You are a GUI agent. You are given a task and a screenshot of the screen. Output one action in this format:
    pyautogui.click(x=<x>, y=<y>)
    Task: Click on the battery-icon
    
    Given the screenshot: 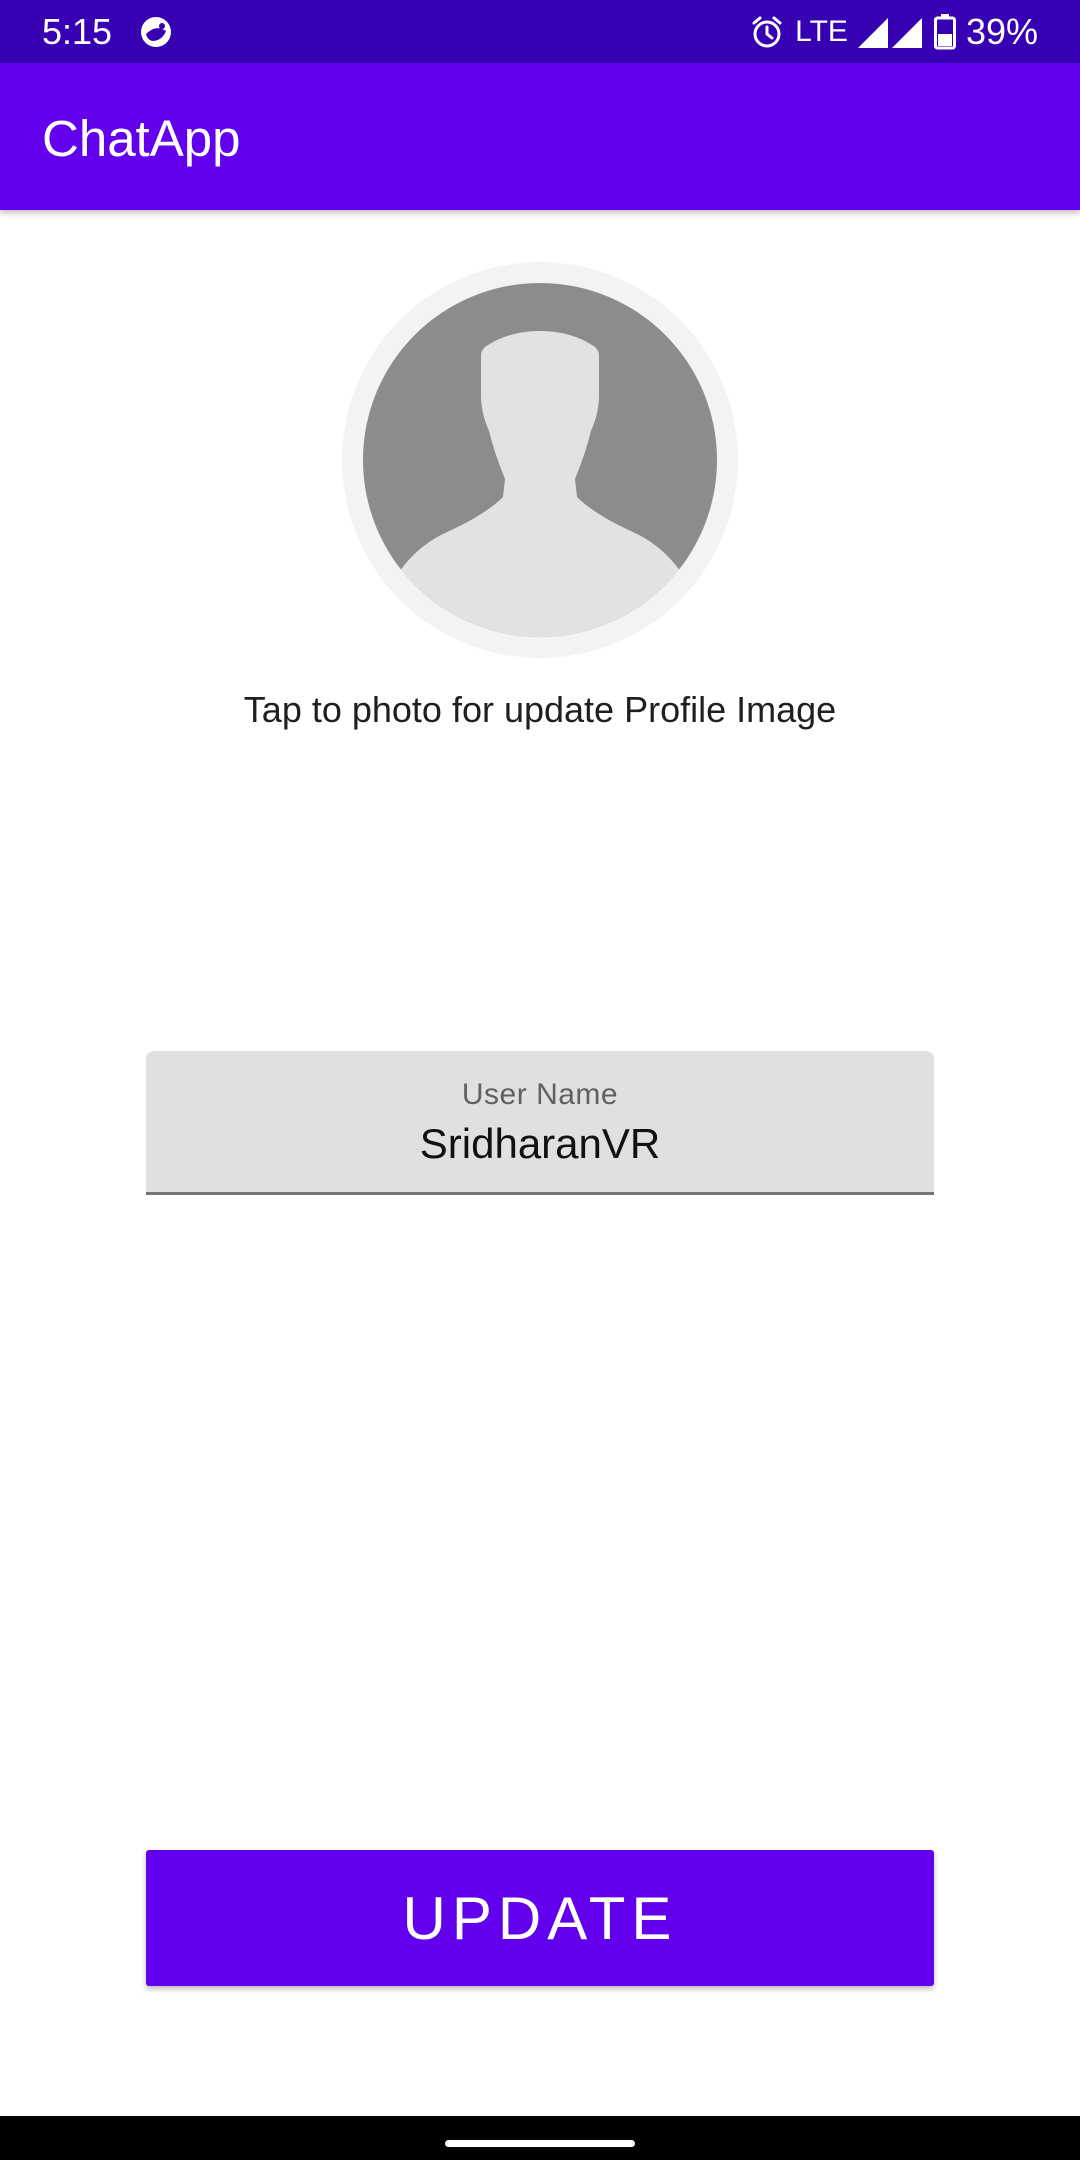 What is the action you would take?
    pyautogui.click(x=944, y=32)
    